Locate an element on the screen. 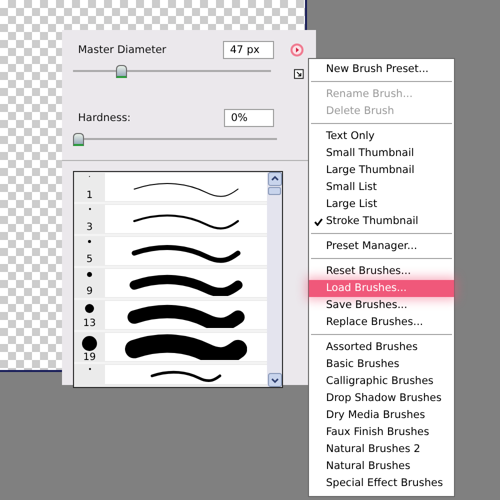  menu-item: Large Thumbnail is located at coordinates (381, 170).